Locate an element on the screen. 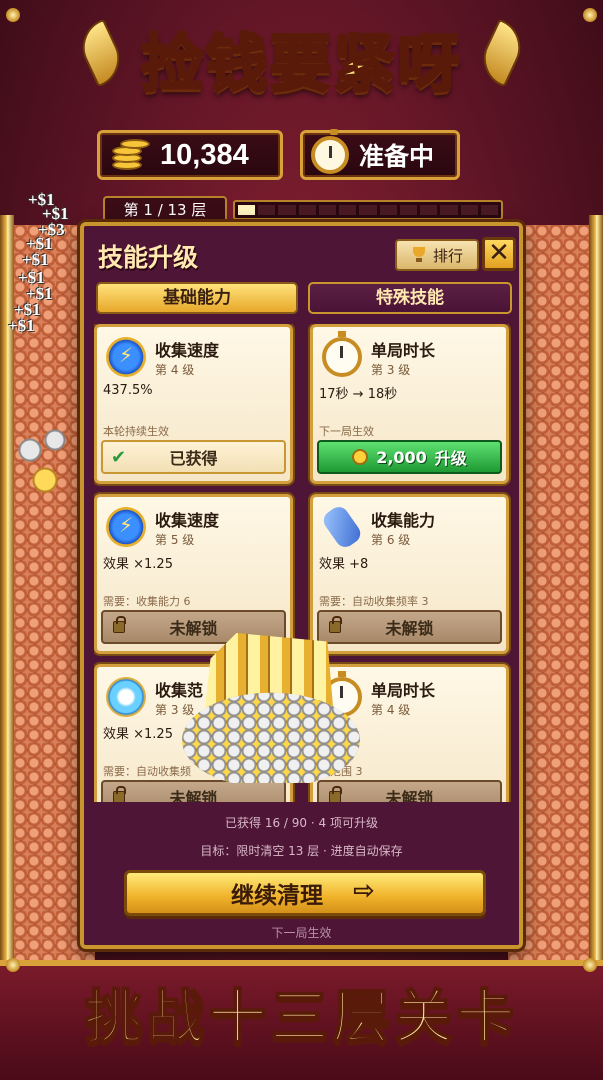 This screenshot has height=1080, width=603. skill-card: 收集速度第 4 级437.5% 本轮持续生效 ✔ 已获得 is located at coordinates (193, 404).